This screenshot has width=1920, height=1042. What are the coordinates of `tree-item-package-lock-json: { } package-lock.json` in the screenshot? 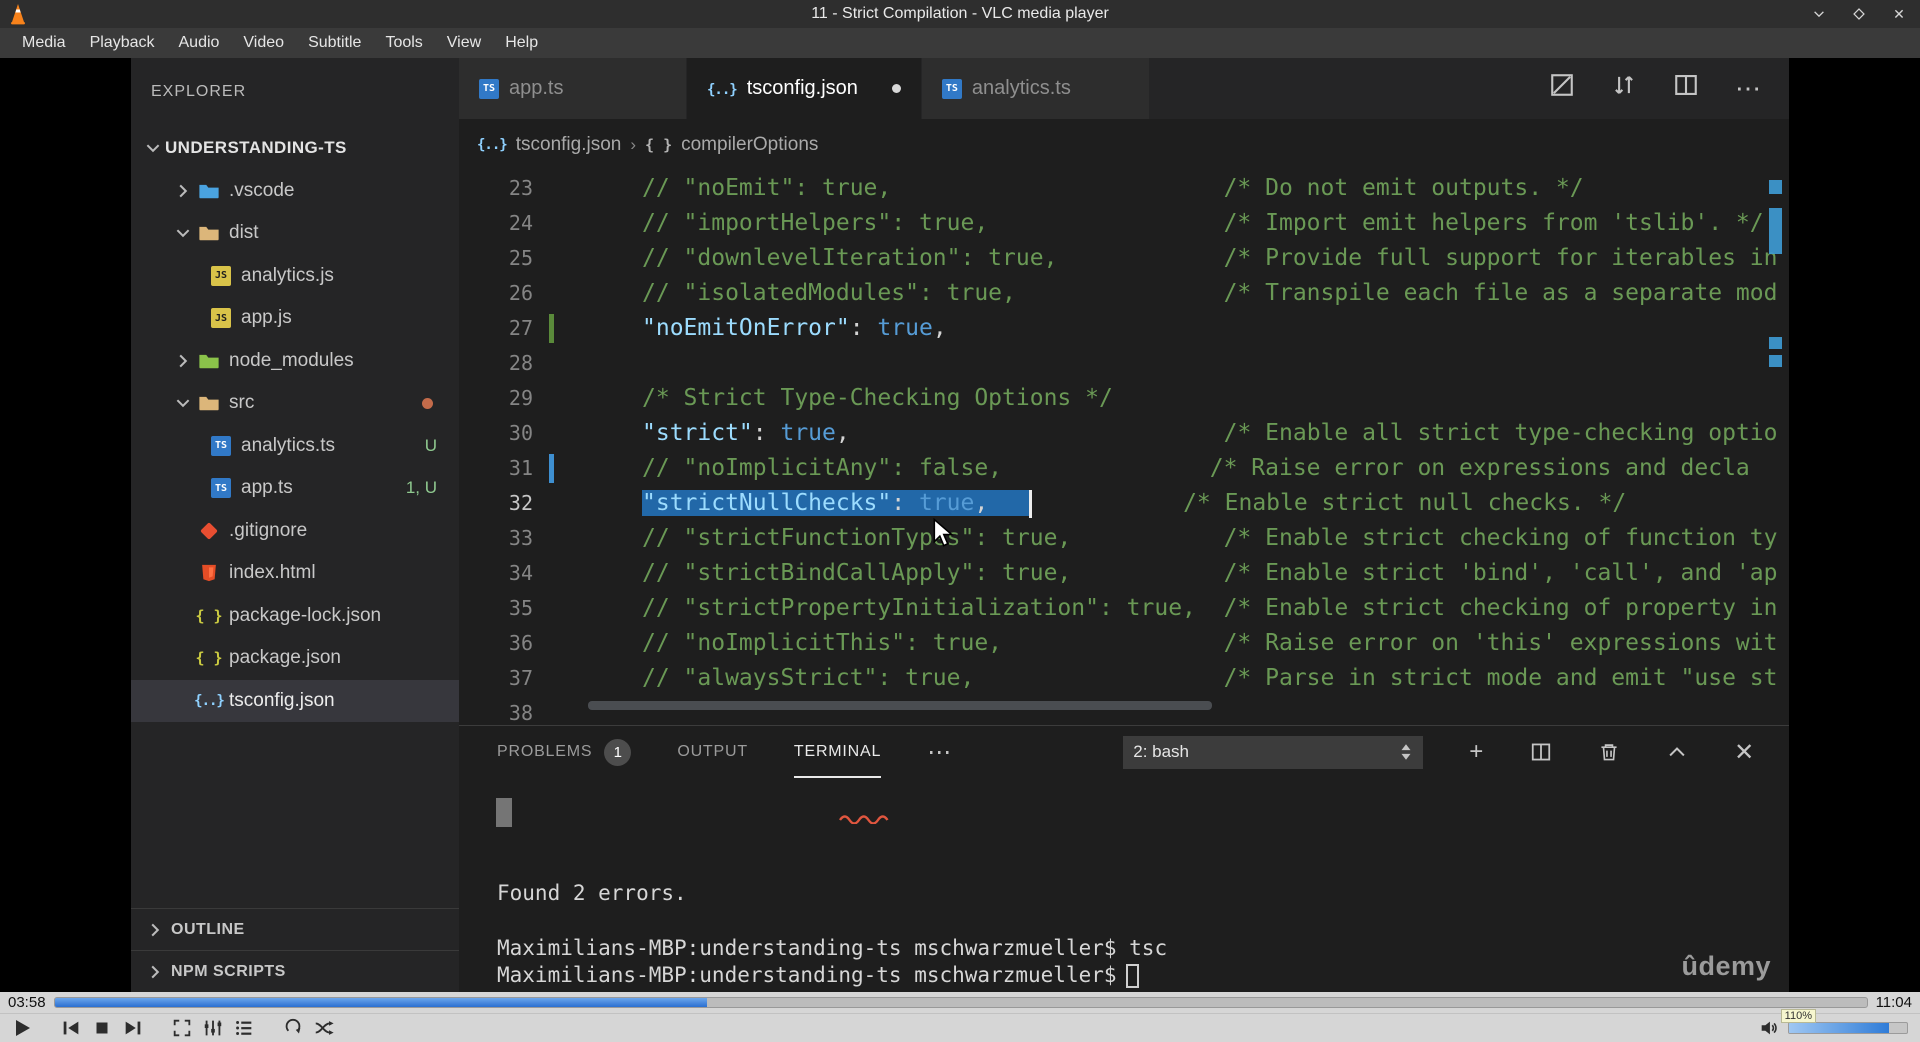 It's located at (295, 616).